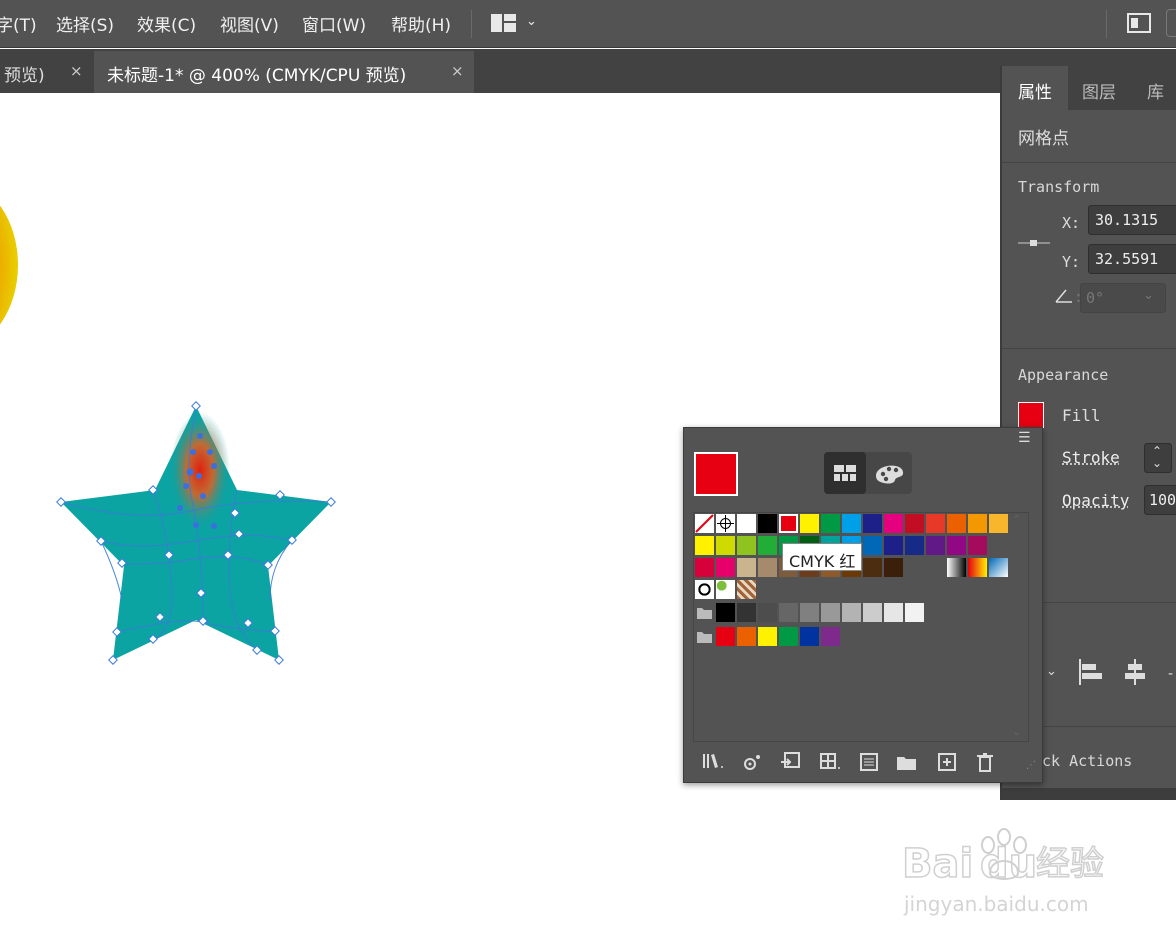 This screenshot has width=1176, height=940. What do you see at coordinates (284, 72) in the screenshot?
I see `document-tab-active: 未标题-1* @ 400% (CMYK/CPU 预览) ×` at bounding box center [284, 72].